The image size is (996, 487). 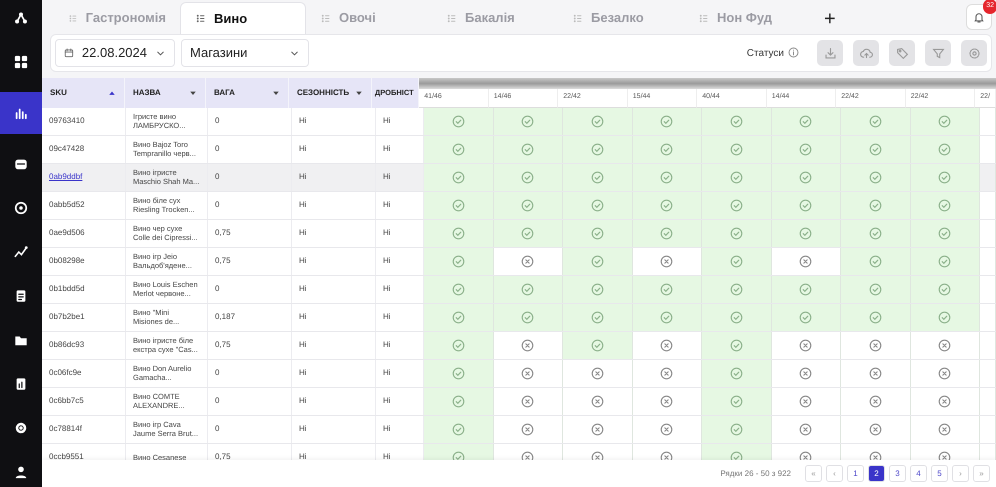 What do you see at coordinates (866, 53) in the screenshot?
I see `upload-button` at bounding box center [866, 53].